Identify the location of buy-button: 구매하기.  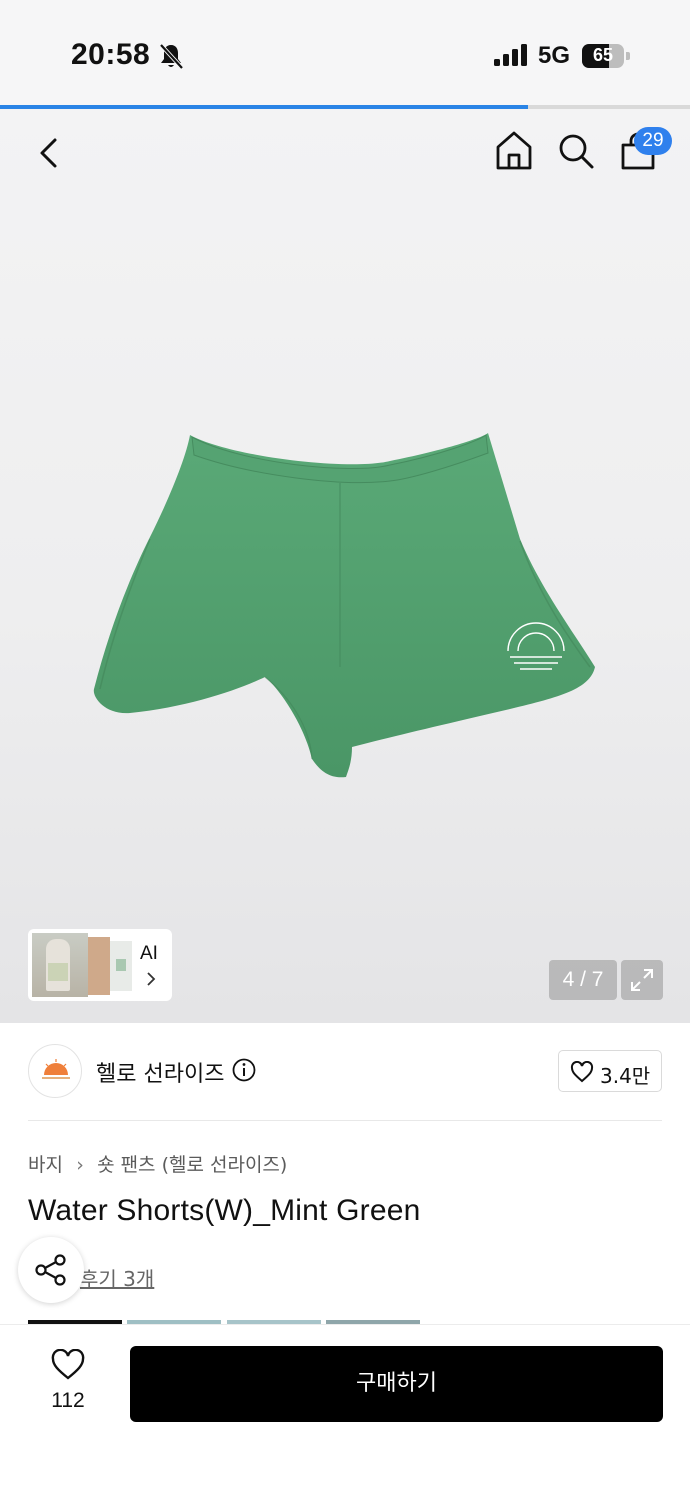
(396, 1384).